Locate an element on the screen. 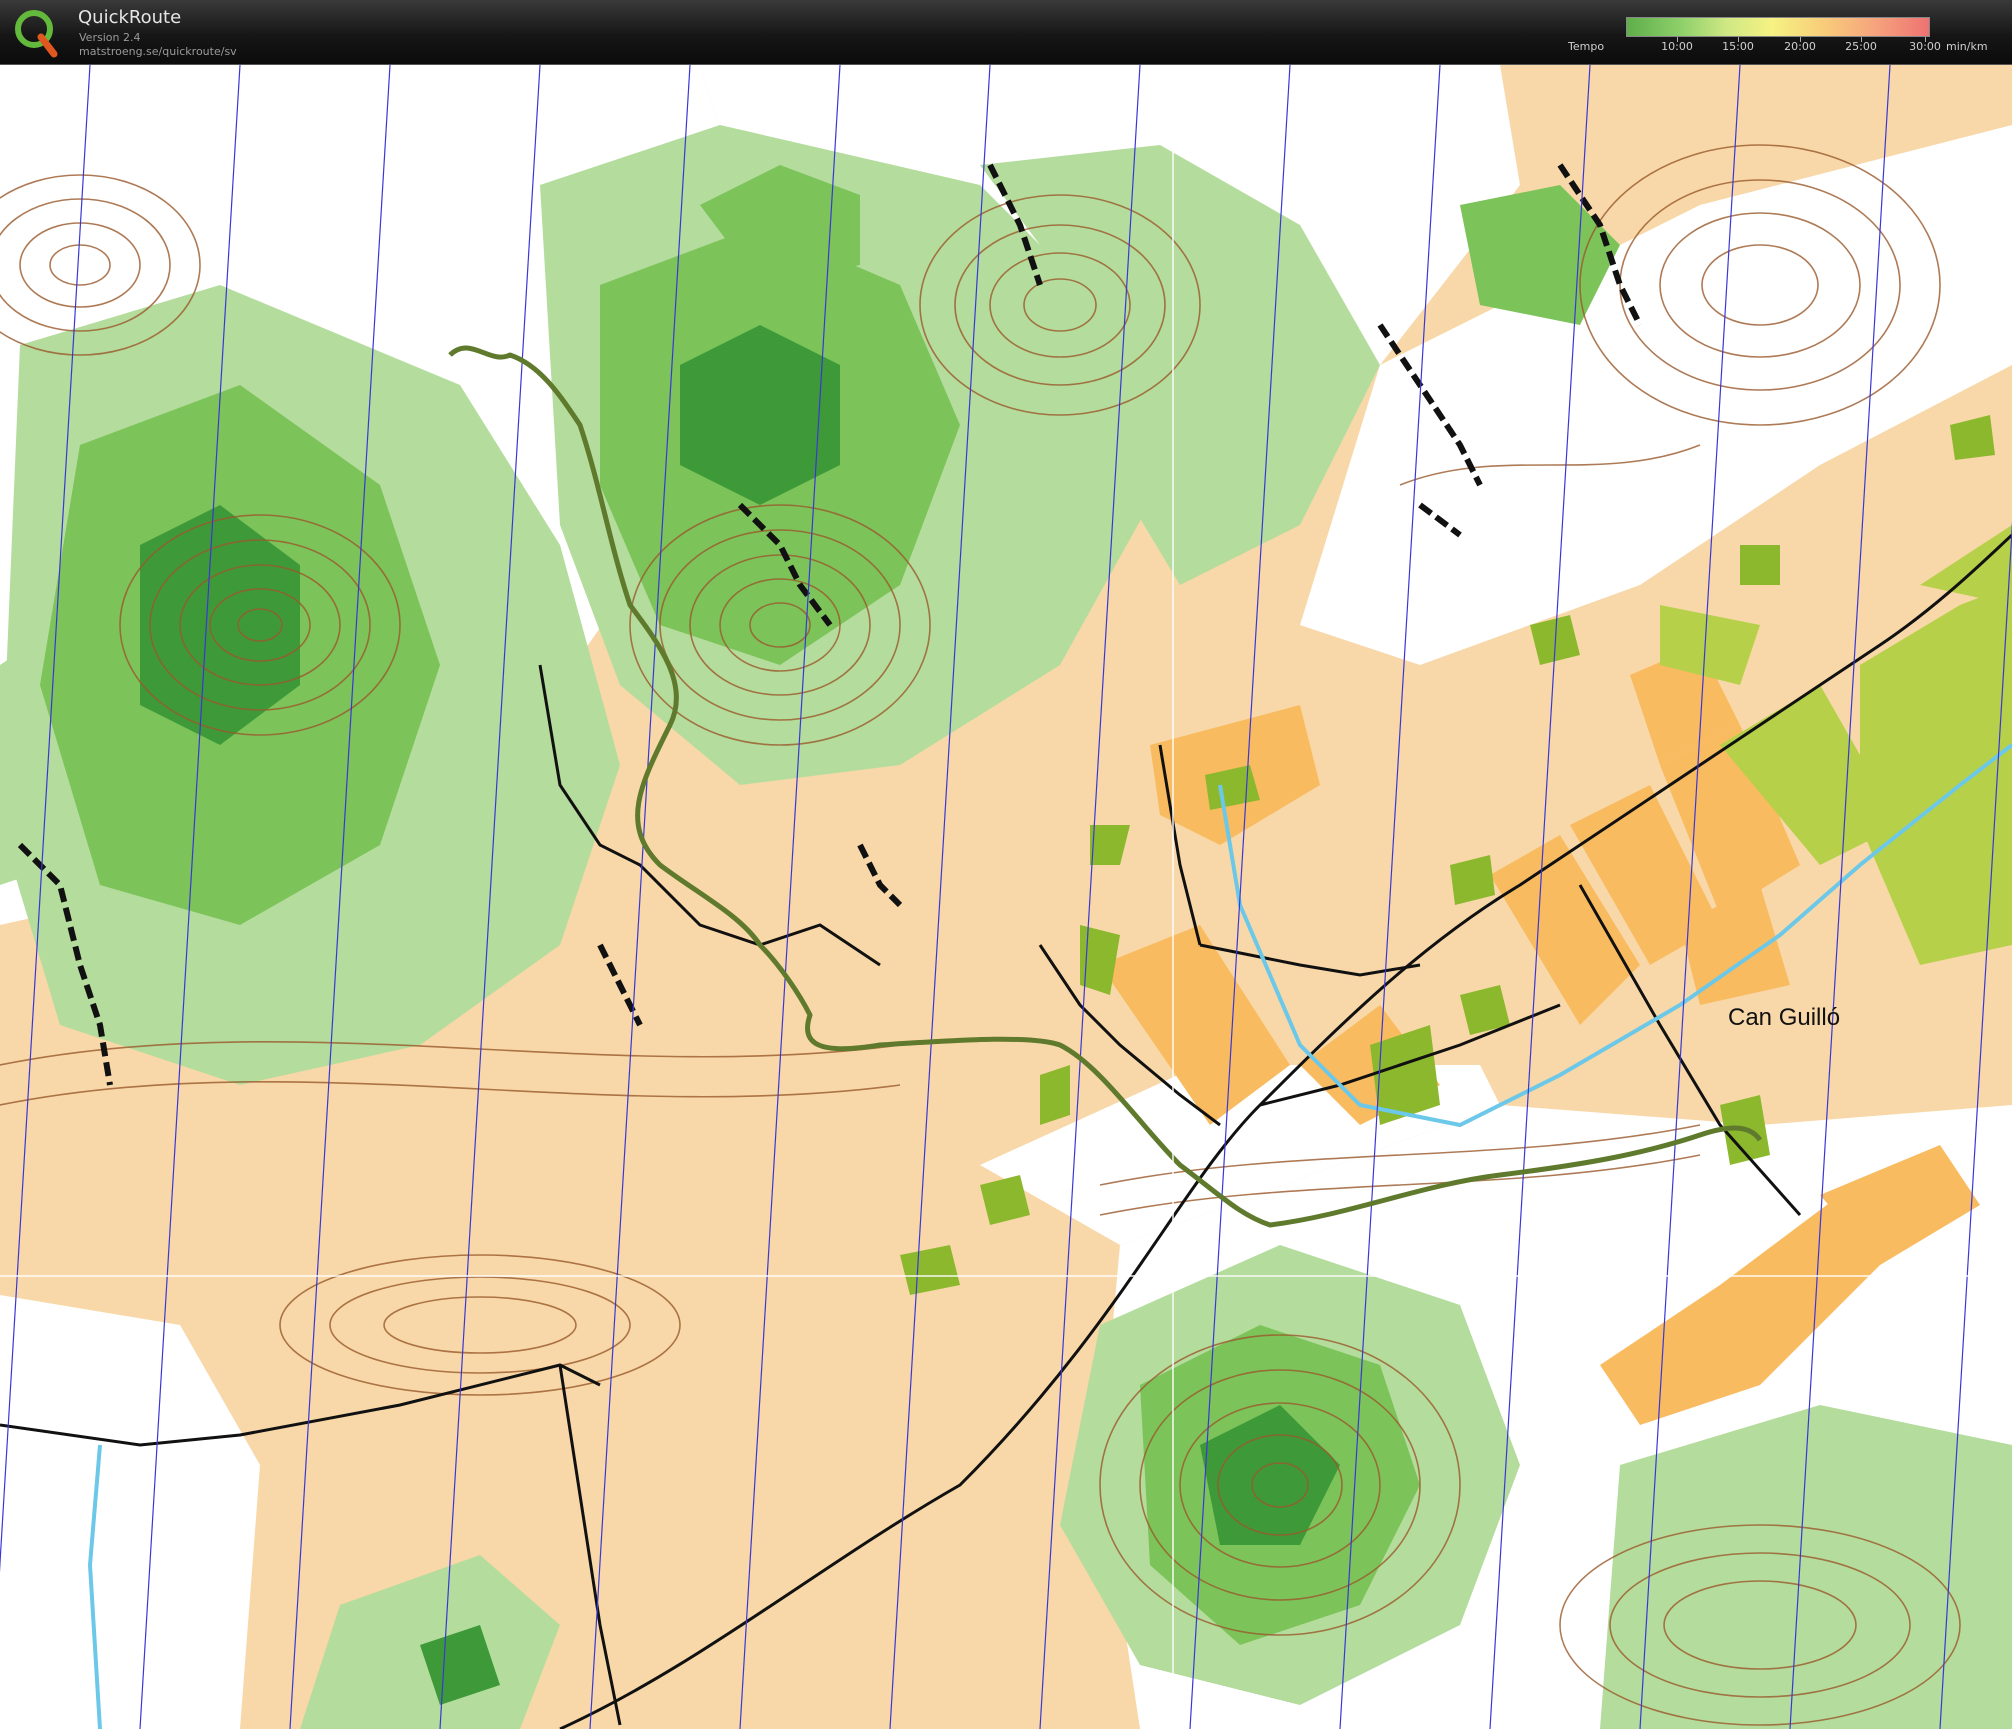 This screenshot has height=1729, width=2012. legend-label: Tempo is located at coordinates (1586, 46).